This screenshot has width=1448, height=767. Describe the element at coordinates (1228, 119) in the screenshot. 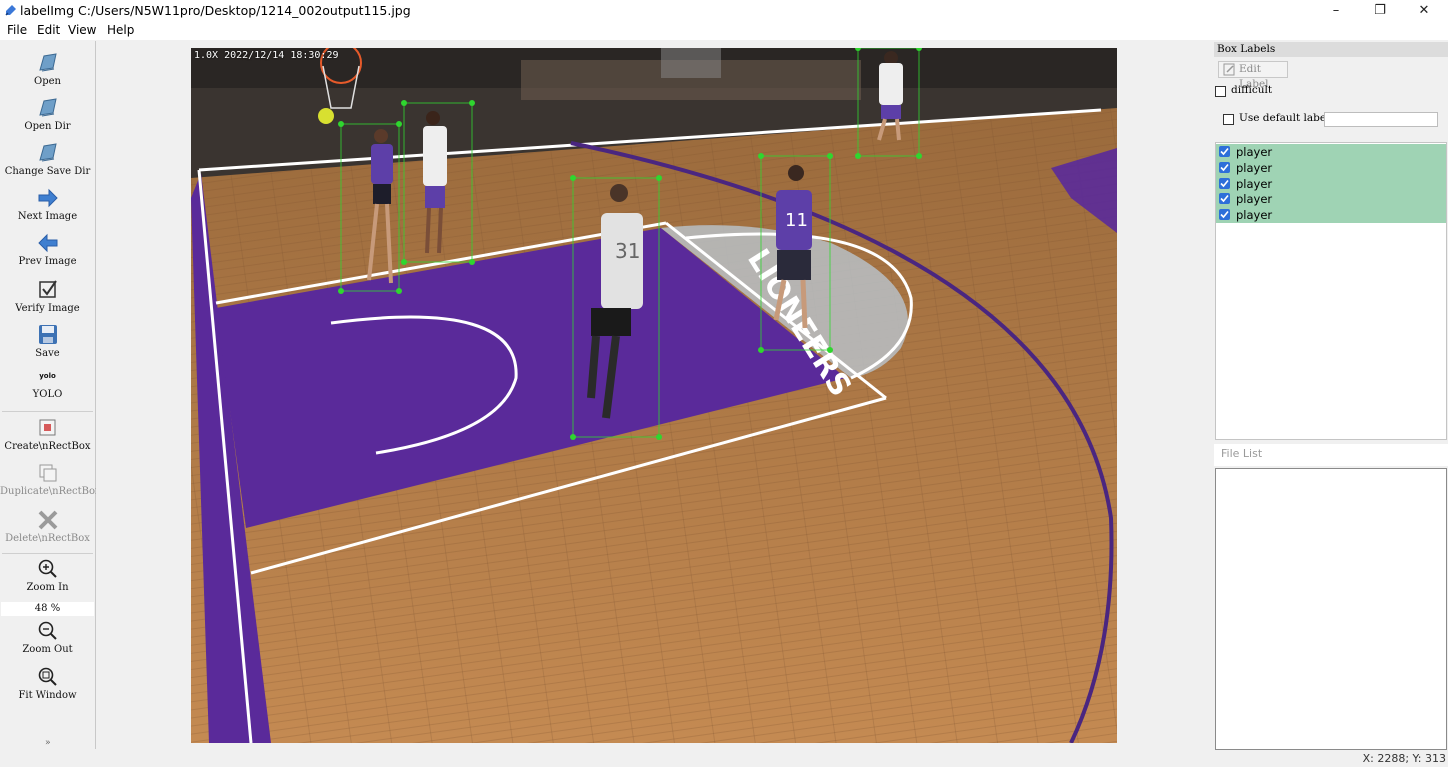

I see `use-default-label-checkbox` at that location.